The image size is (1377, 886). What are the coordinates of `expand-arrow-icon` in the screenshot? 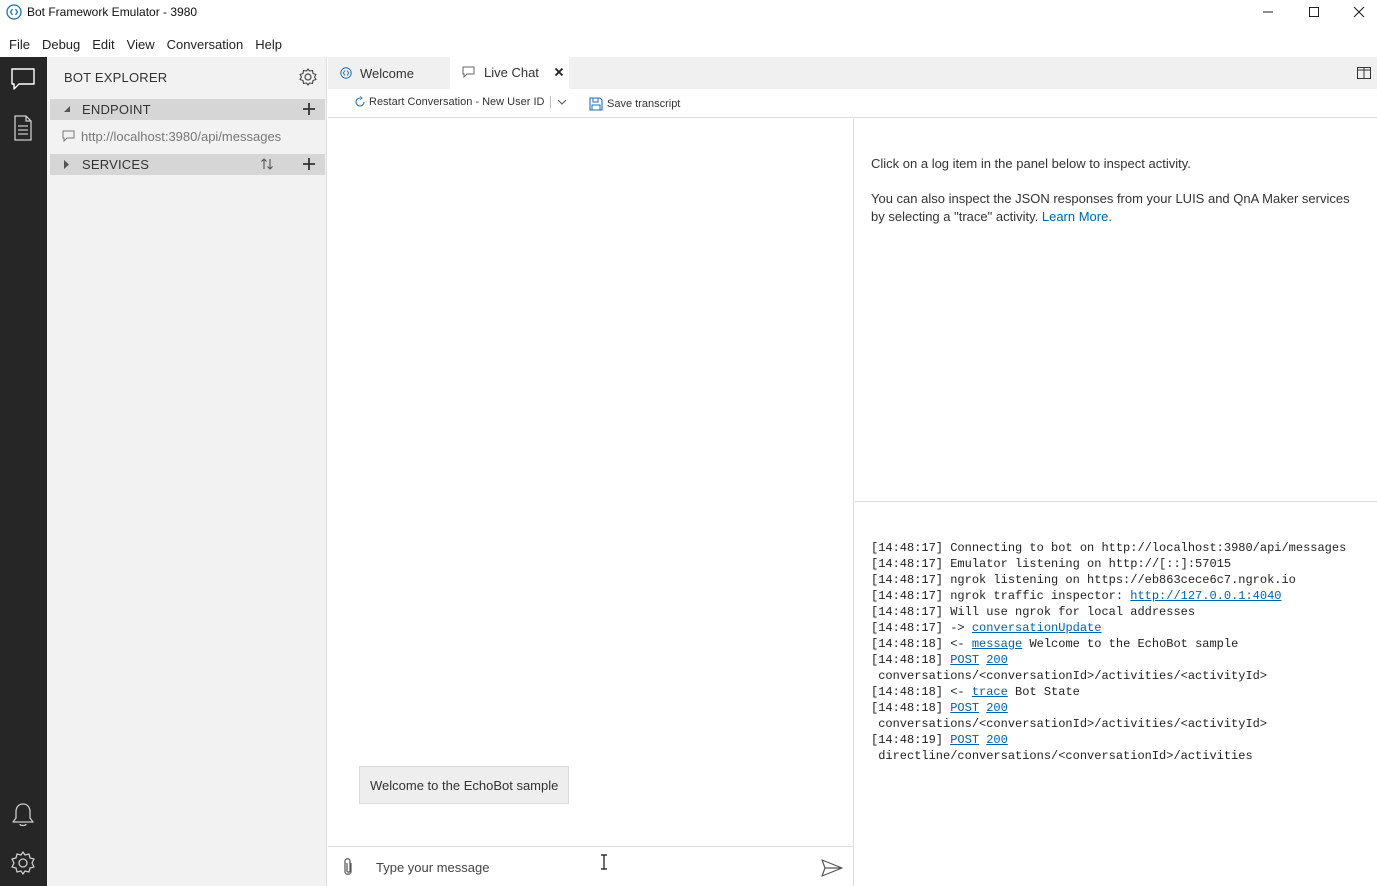 It's located at (66, 164).